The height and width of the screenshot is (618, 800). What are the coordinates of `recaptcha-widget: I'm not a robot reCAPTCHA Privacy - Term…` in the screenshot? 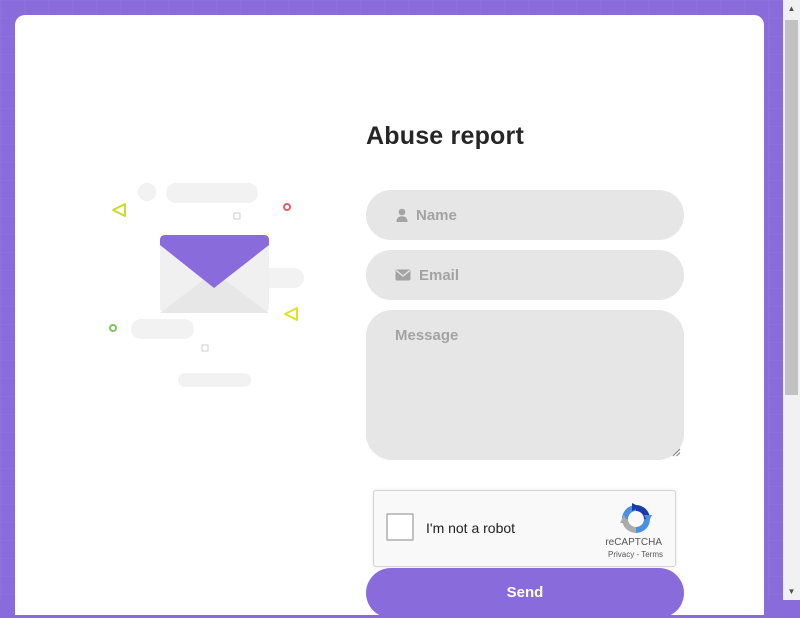 It's located at (524, 528).